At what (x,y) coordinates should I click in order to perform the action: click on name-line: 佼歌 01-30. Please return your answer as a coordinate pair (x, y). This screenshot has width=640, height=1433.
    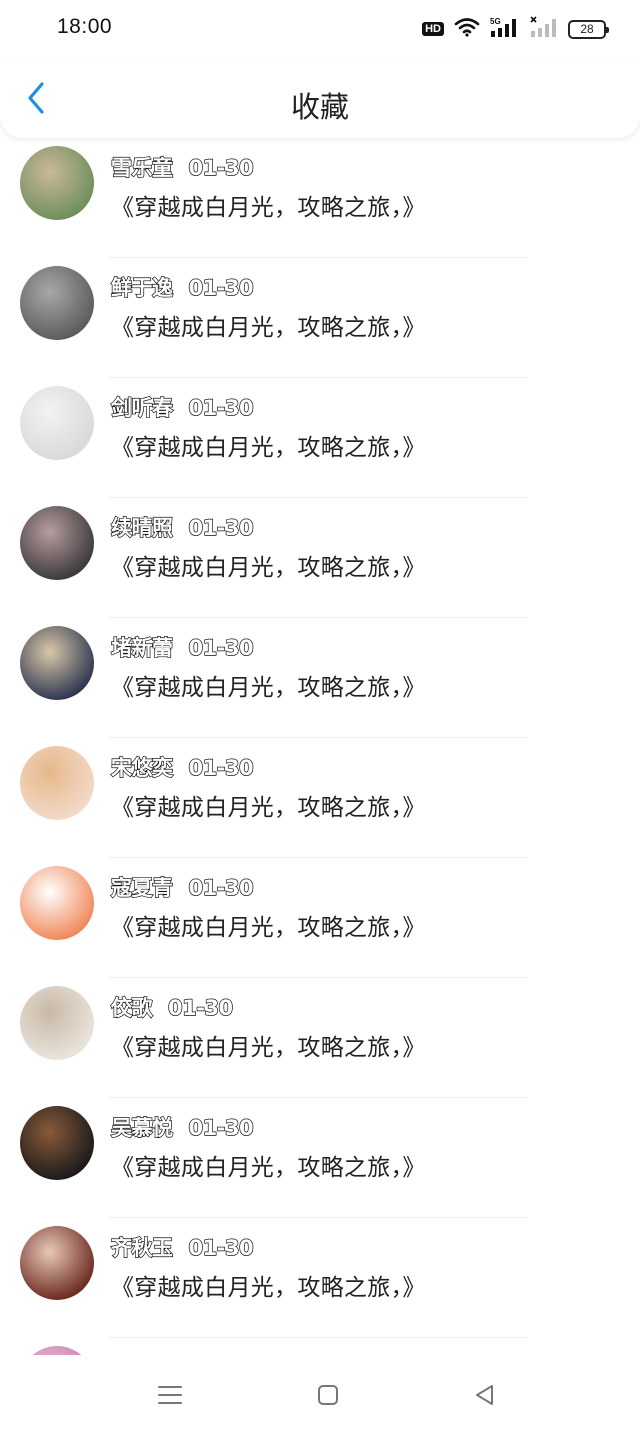
    Looking at the image, I should click on (172, 1007).